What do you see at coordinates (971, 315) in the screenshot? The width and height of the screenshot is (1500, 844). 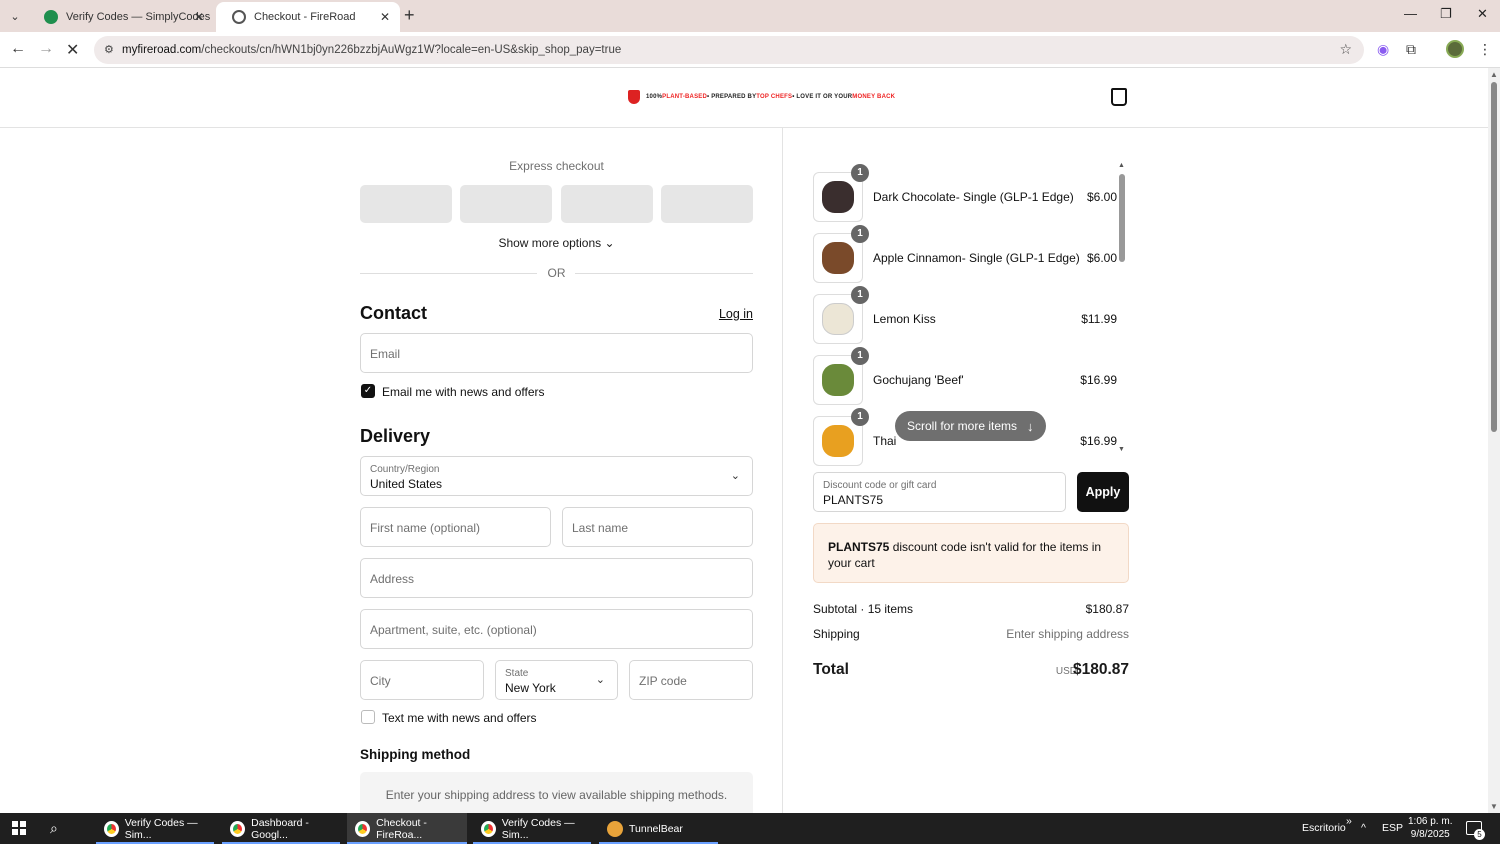 I see `list-item: 1 Lemon Kiss $11.99` at bounding box center [971, 315].